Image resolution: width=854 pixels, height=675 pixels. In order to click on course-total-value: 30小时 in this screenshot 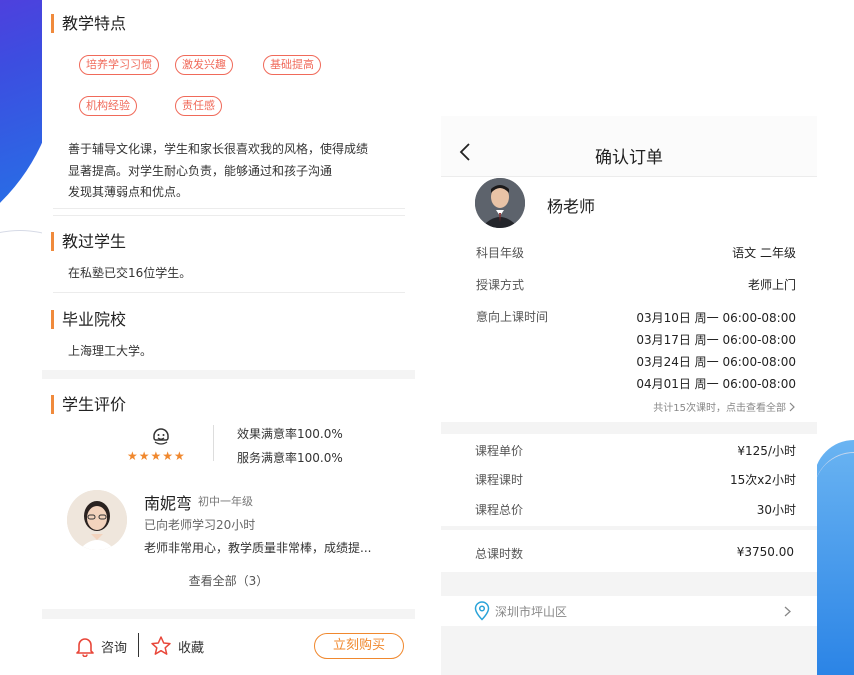, I will do `click(776, 510)`.